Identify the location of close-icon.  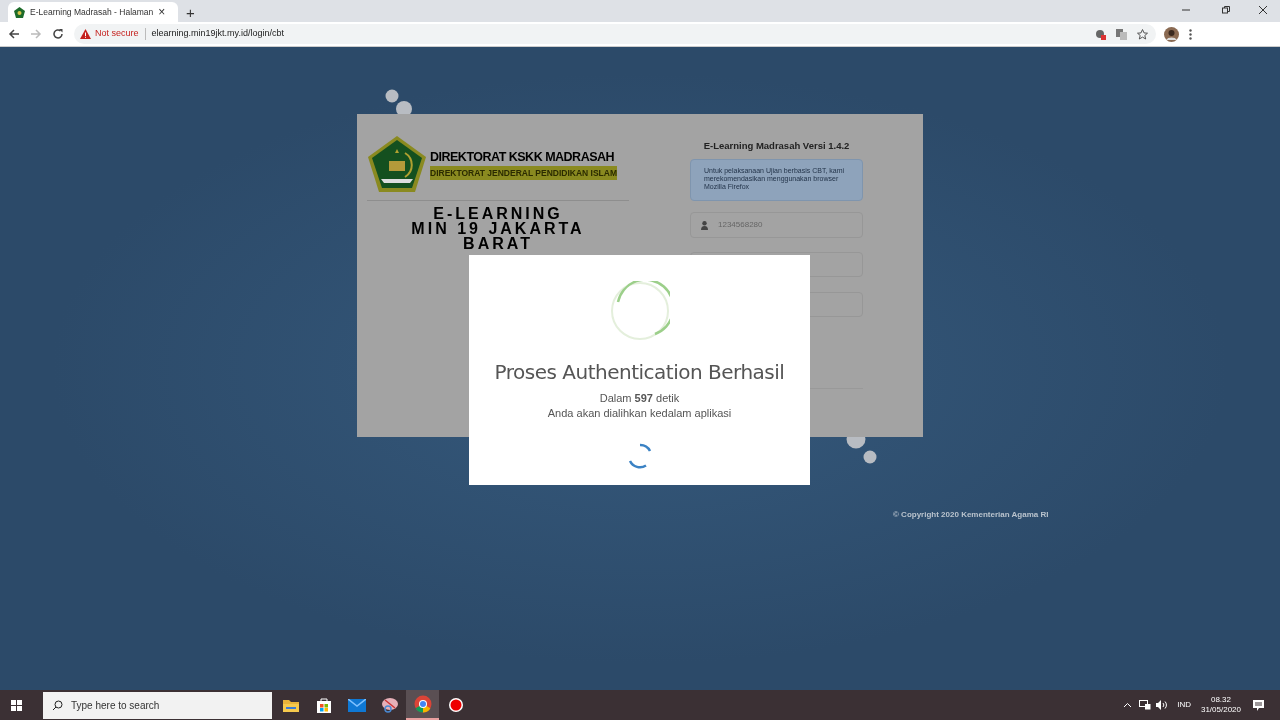
(1263, 10).